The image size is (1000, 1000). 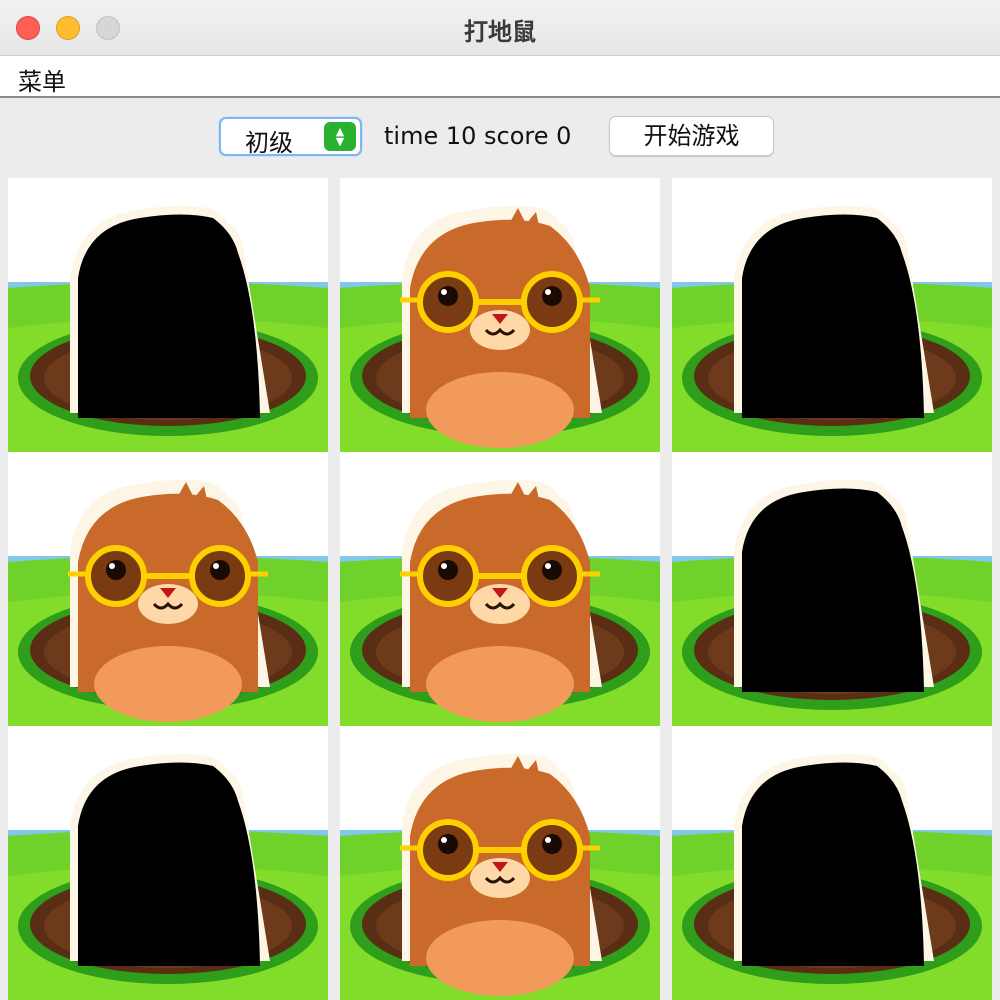 I want to click on window-title: 打地鼠, so click(x=500, y=32).